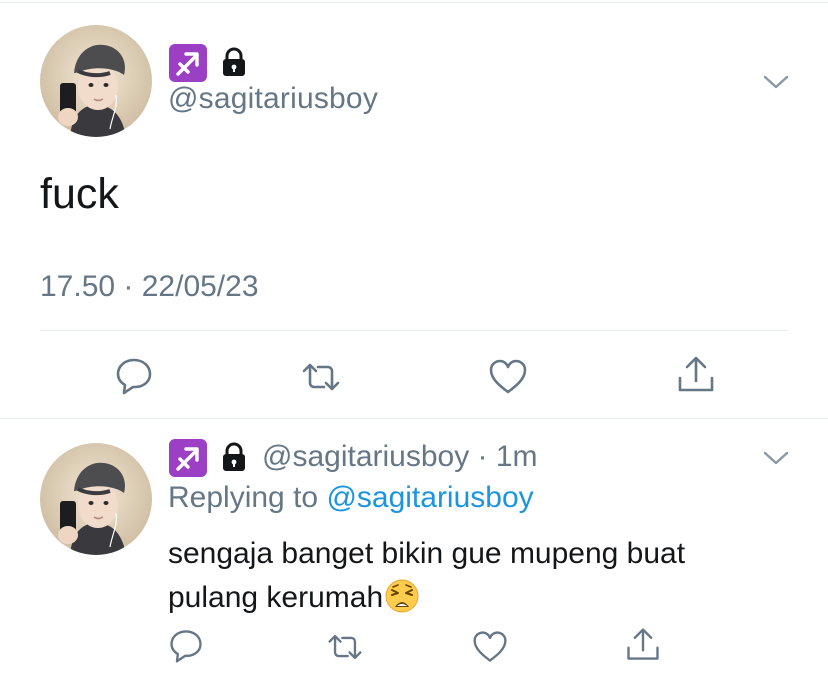 The width and height of the screenshot is (828, 676). What do you see at coordinates (414, 2) in the screenshot?
I see `top-divider` at bounding box center [414, 2].